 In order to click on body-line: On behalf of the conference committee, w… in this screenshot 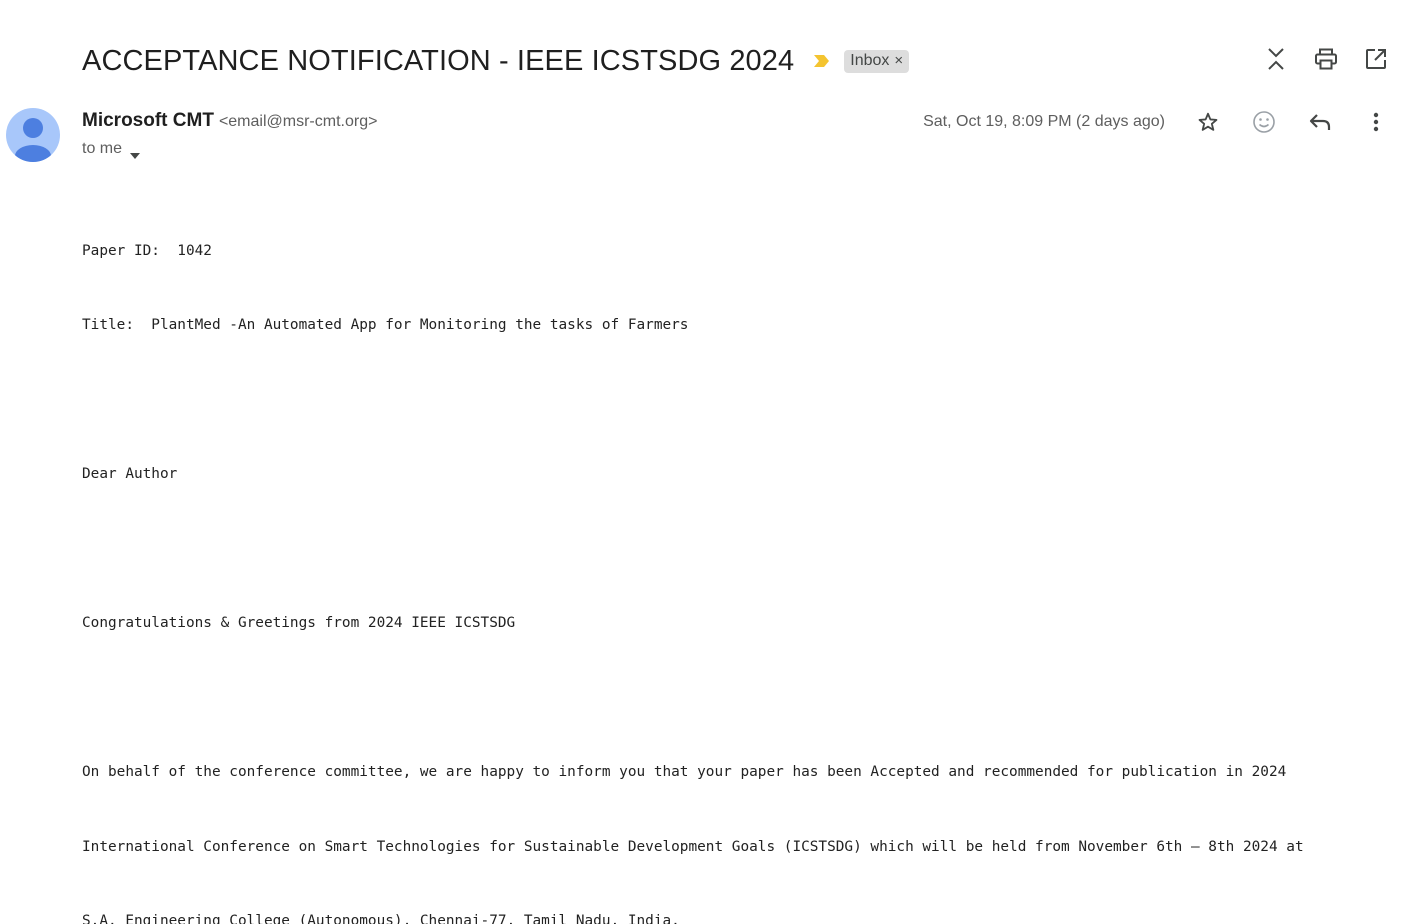, I will do `click(684, 772)`.